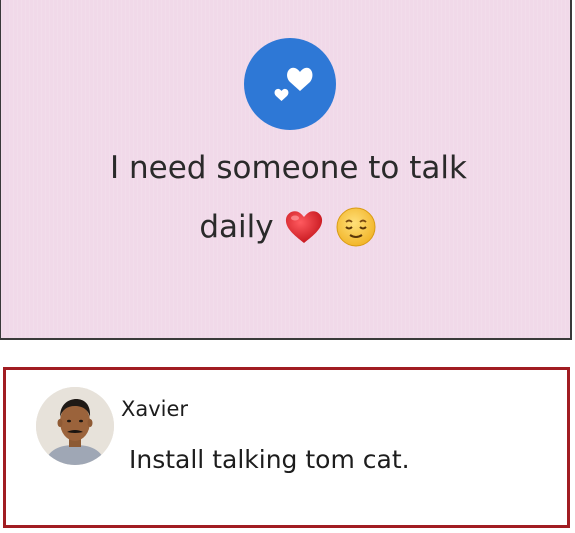 The image size is (575, 533). Describe the element at coordinates (236, 227) in the screenshot. I see `post-text-line-2: daily` at that location.